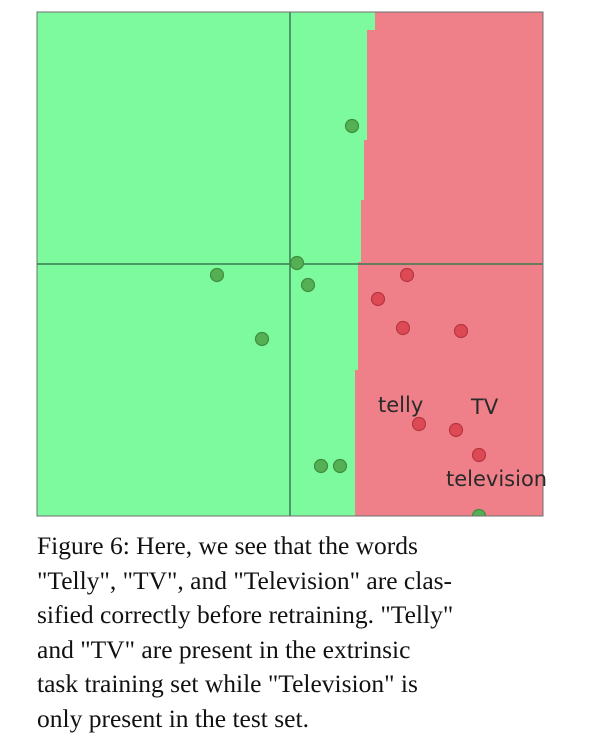  I want to click on red-point-television, so click(479, 455).